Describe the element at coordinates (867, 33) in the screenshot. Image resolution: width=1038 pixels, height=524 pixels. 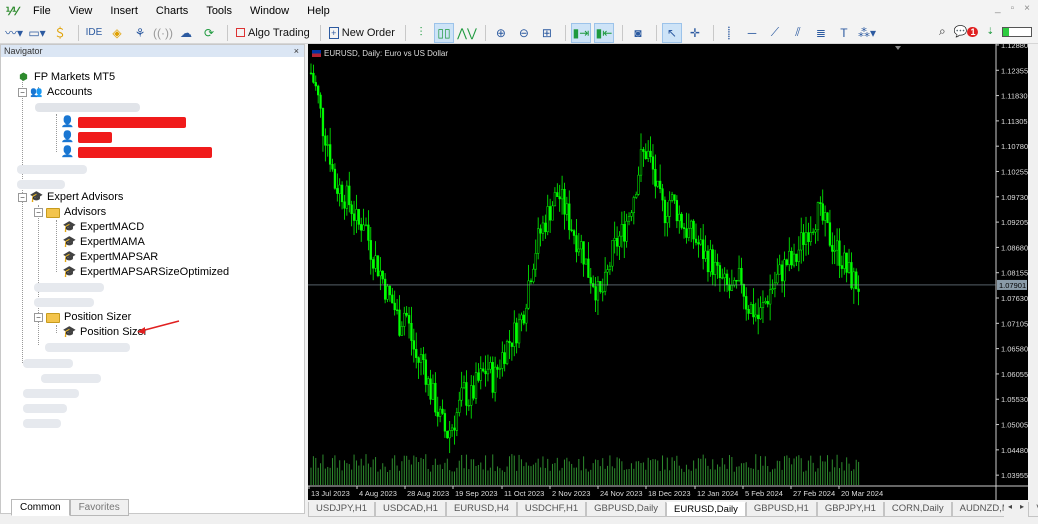
I see `shapes-icon: ⁂▾` at that location.